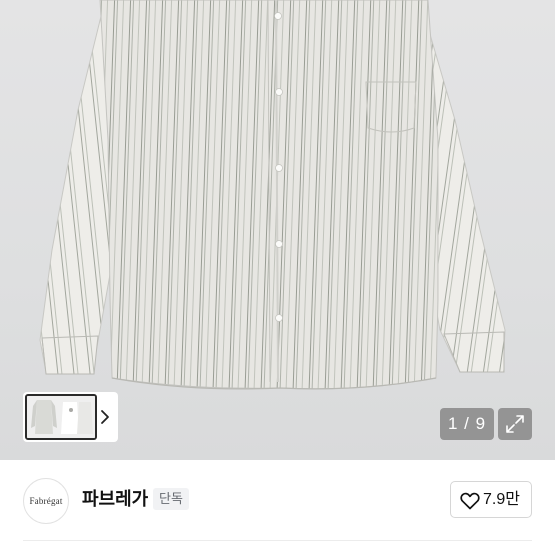 The image size is (555, 555). I want to click on shop-logo-text: Fabrégat, so click(46, 501).